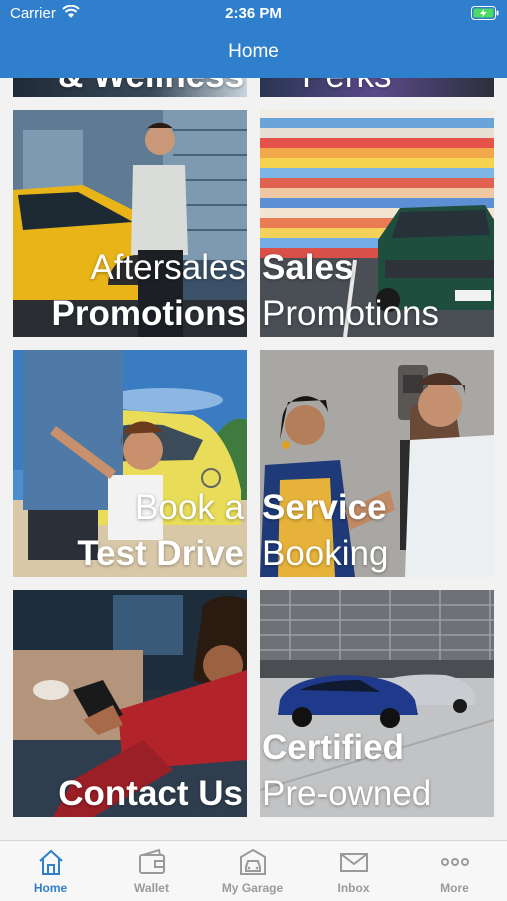 Image resolution: width=507 pixels, height=901 pixels. Describe the element at coordinates (454, 871) in the screenshot. I see `tab-more: More` at that location.